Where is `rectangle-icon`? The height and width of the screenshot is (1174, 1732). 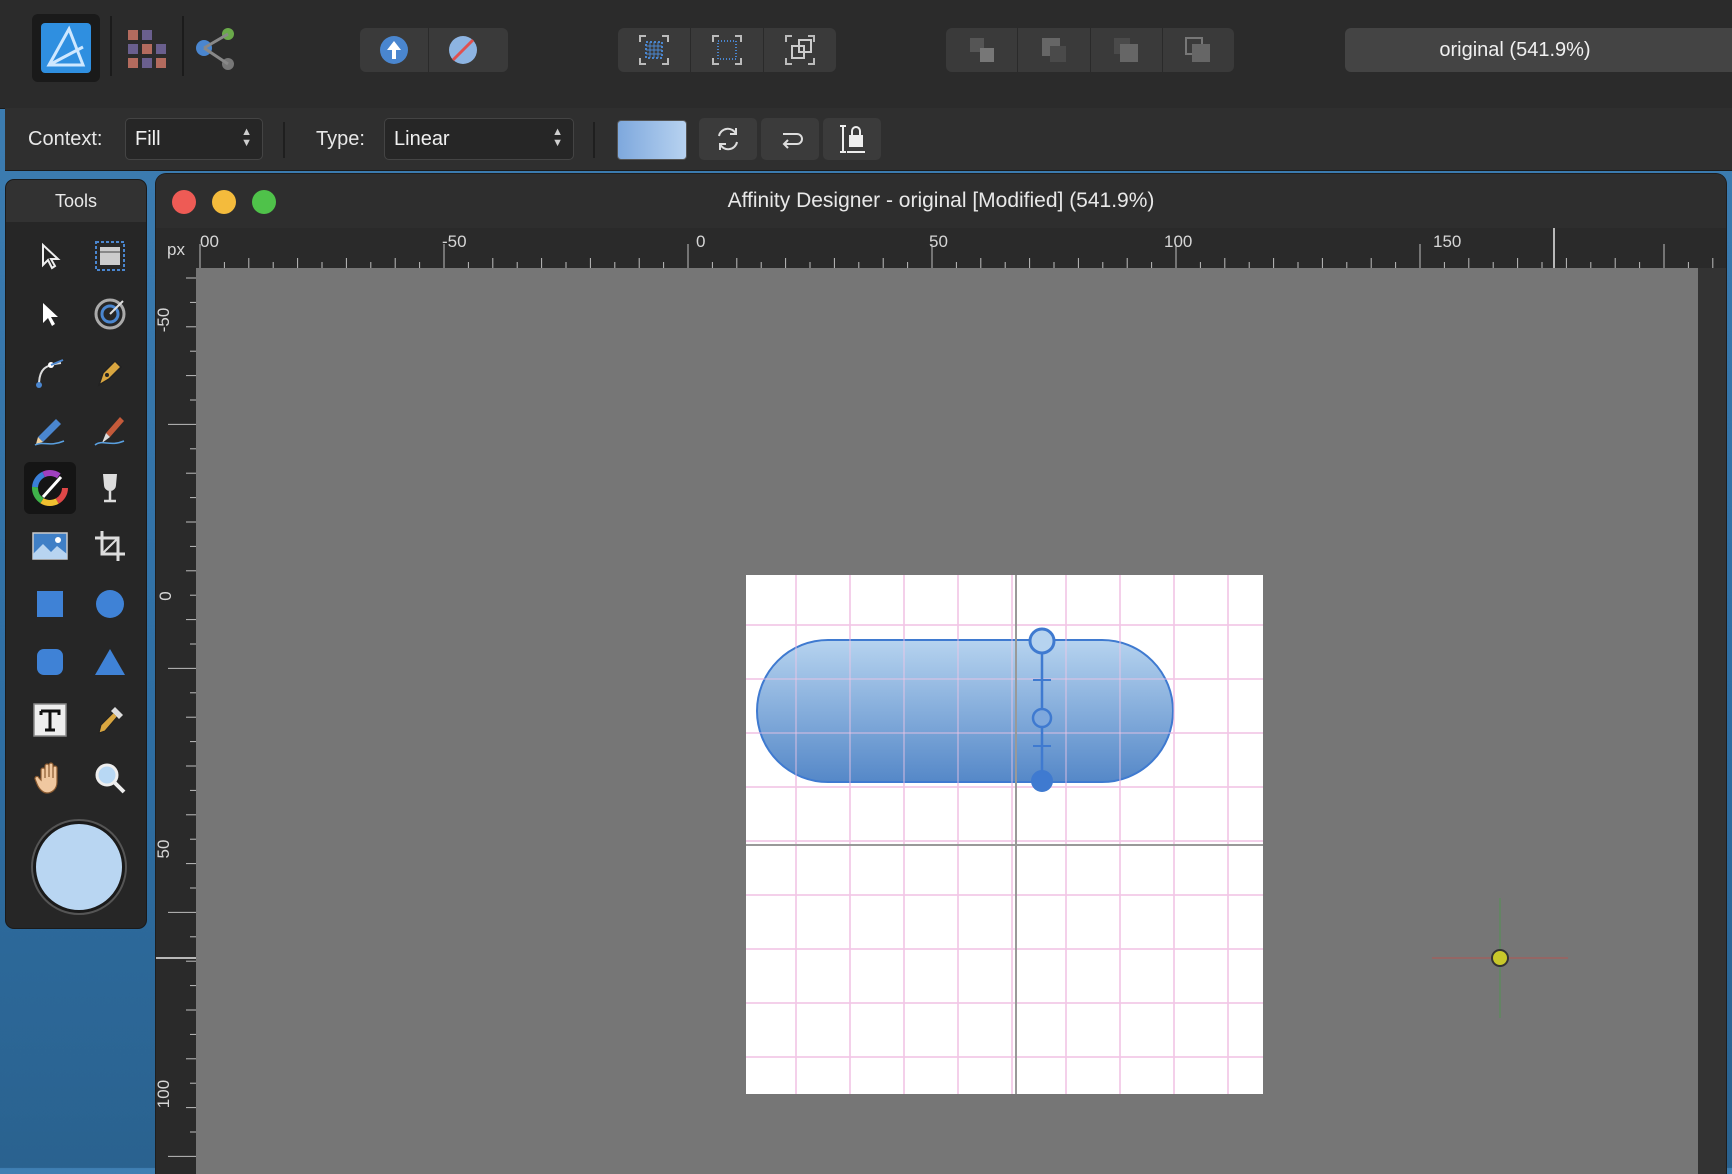
rectangle-icon is located at coordinates (50, 604).